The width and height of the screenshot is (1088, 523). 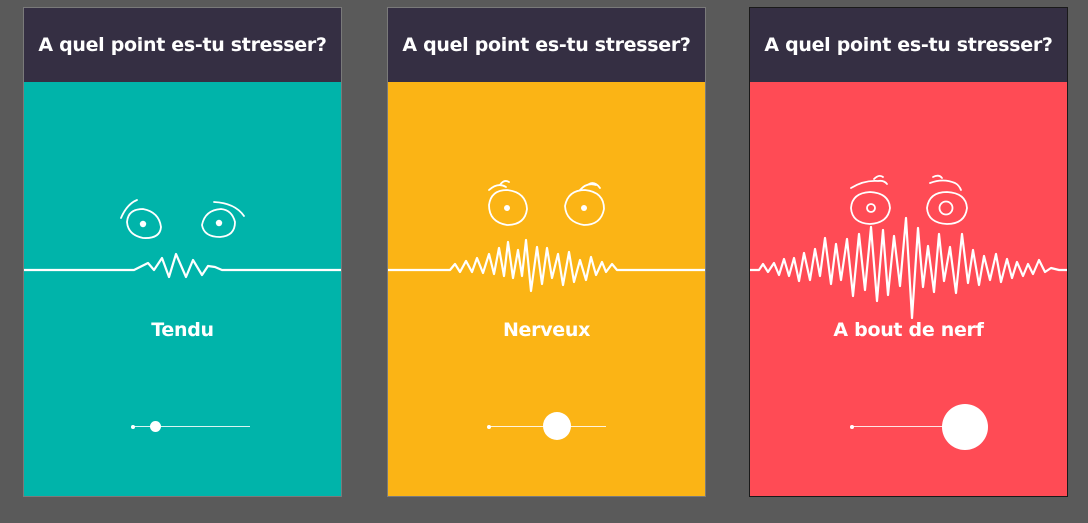 What do you see at coordinates (182, 239) in the screenshot?
I see `tense-face-icon` at bounding box center [182, 239].